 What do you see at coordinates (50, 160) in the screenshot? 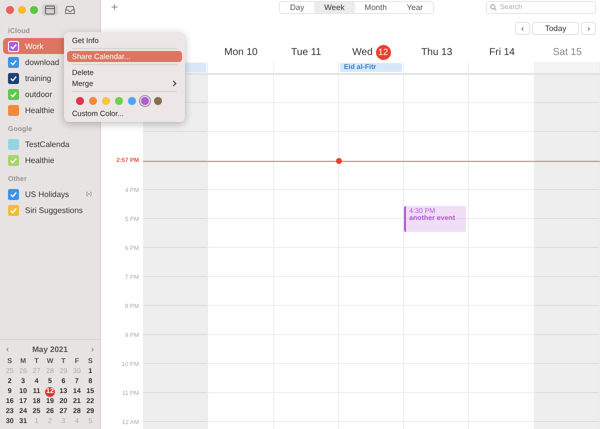
I see `calendar-item: Healthie` at bounding box center [50, 160].